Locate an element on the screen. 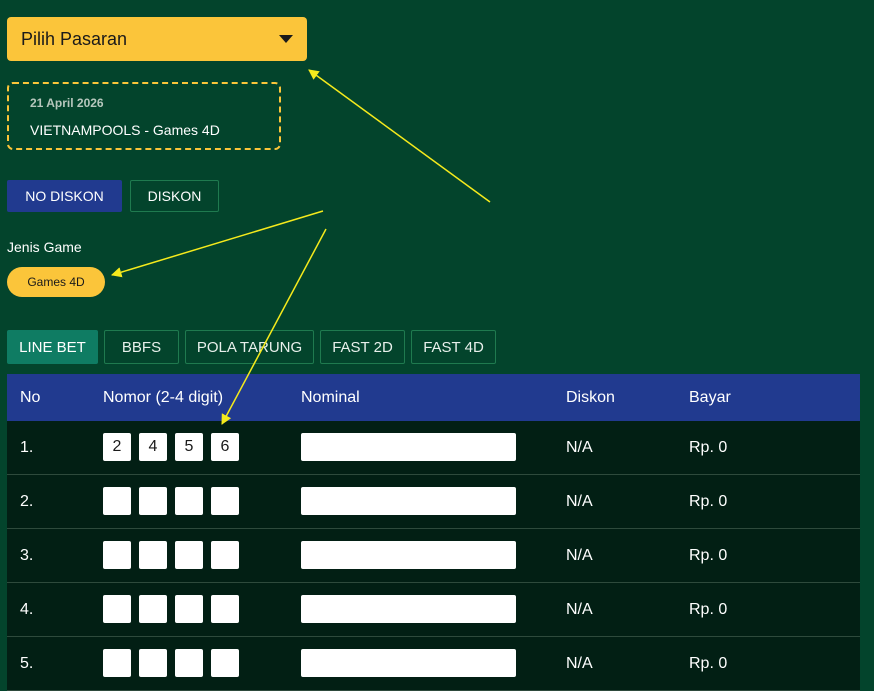 This screenshot has width=874, height=691. market-select: Pilih Pasaran is located at coordinates (157, 39).